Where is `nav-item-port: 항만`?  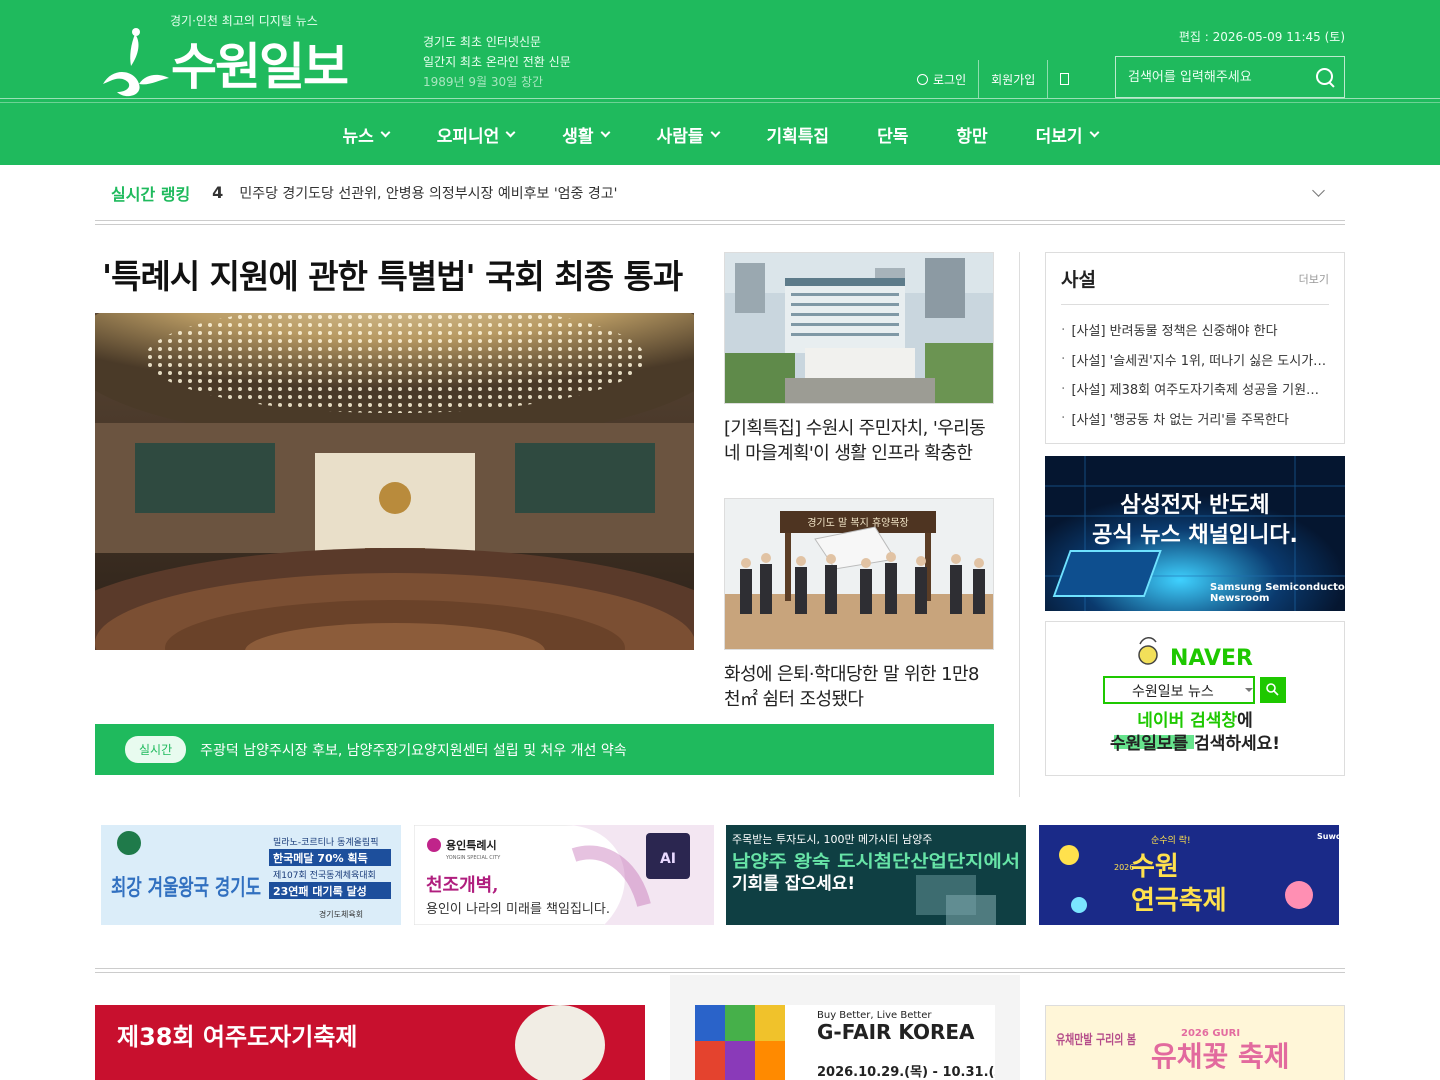 nav-item-port: 항만 is located at coordinates (971, 134).